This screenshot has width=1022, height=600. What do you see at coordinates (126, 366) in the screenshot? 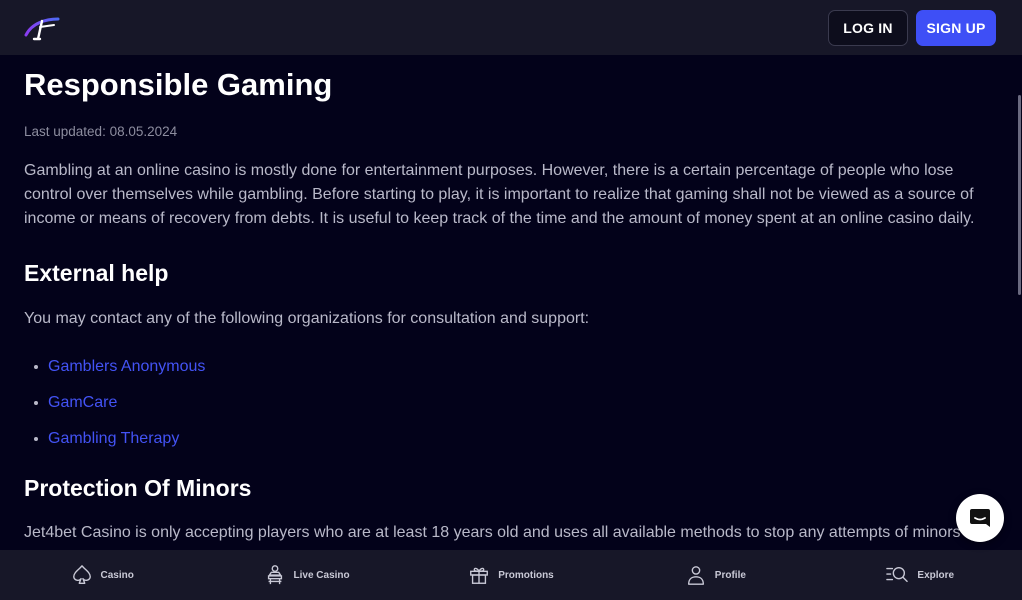
I see `link-gamblers-anonymous: Gamblers Anonymous` at bounding box center [126, 366].